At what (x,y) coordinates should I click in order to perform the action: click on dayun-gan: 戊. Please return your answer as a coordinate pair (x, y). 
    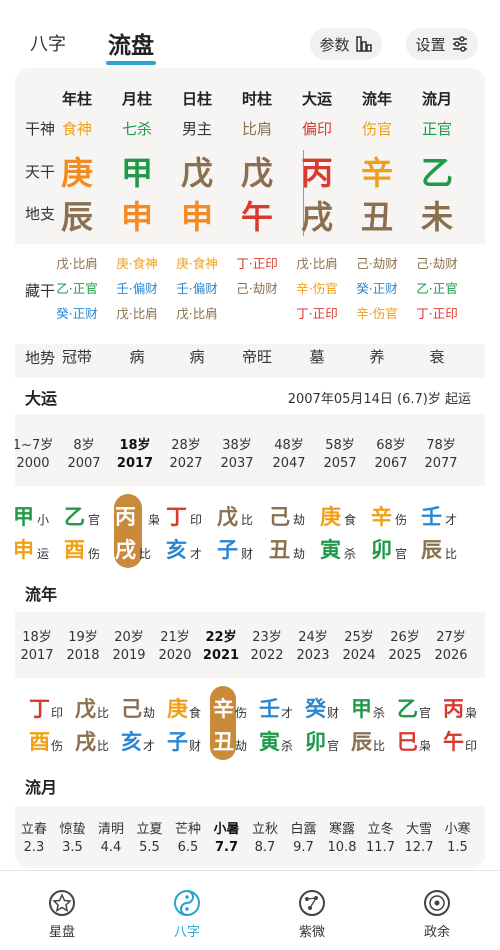
    Looking at the image, I should click on (227, 516).